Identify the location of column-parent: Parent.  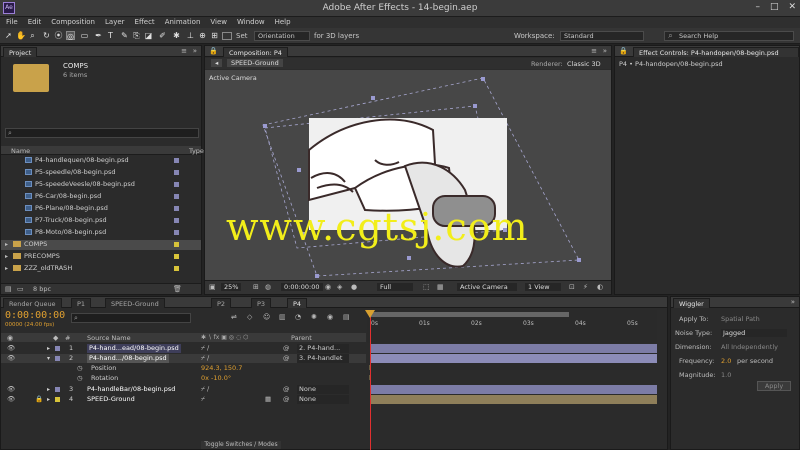
(301, 338).